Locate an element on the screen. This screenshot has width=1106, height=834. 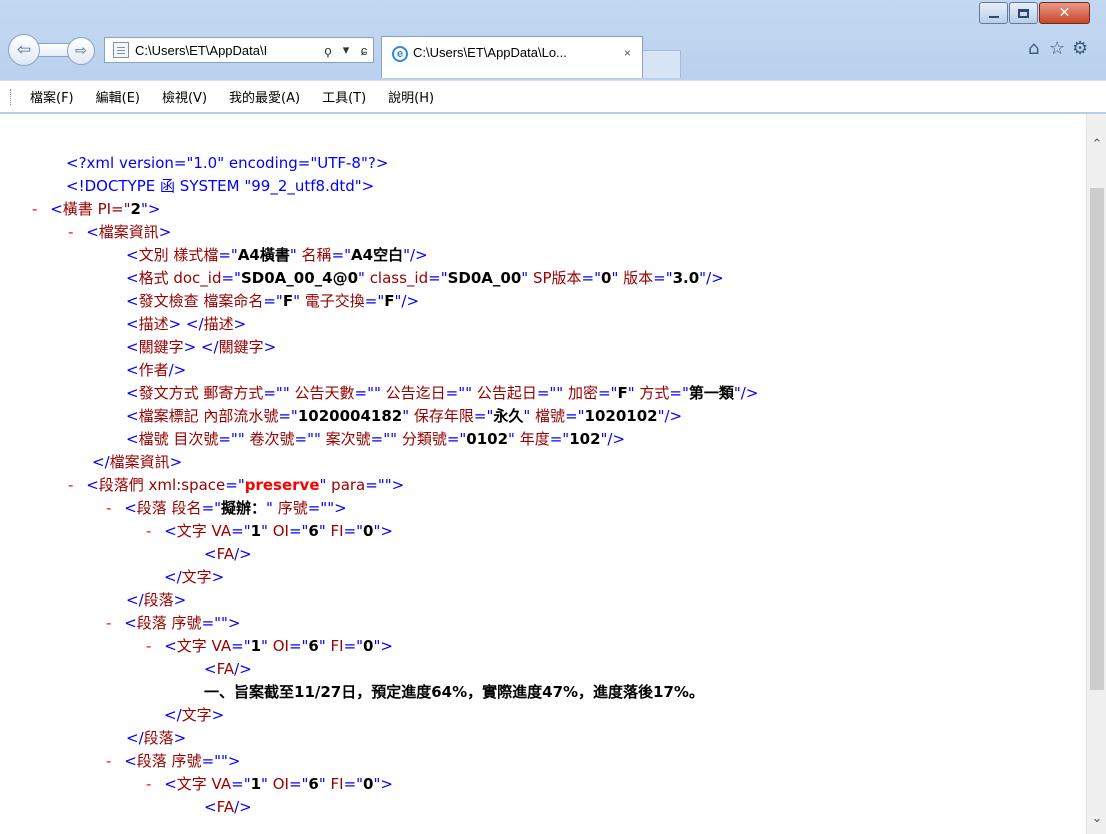
forward-arrow-icon: ⇨ is located at coordinates (81, 51).